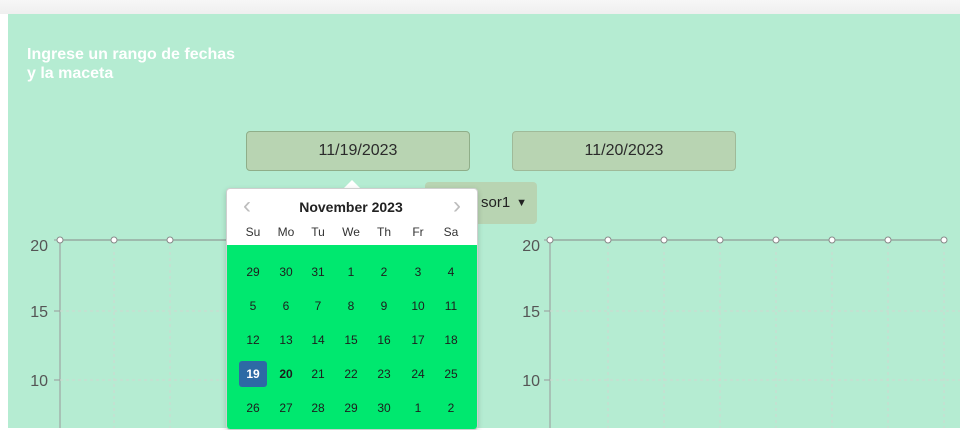 The image size is (960, 430). What do you see at coordinates (451, 340) in the screenshot?
I see `calendar-day: 18` at bounding box center [451, 340].